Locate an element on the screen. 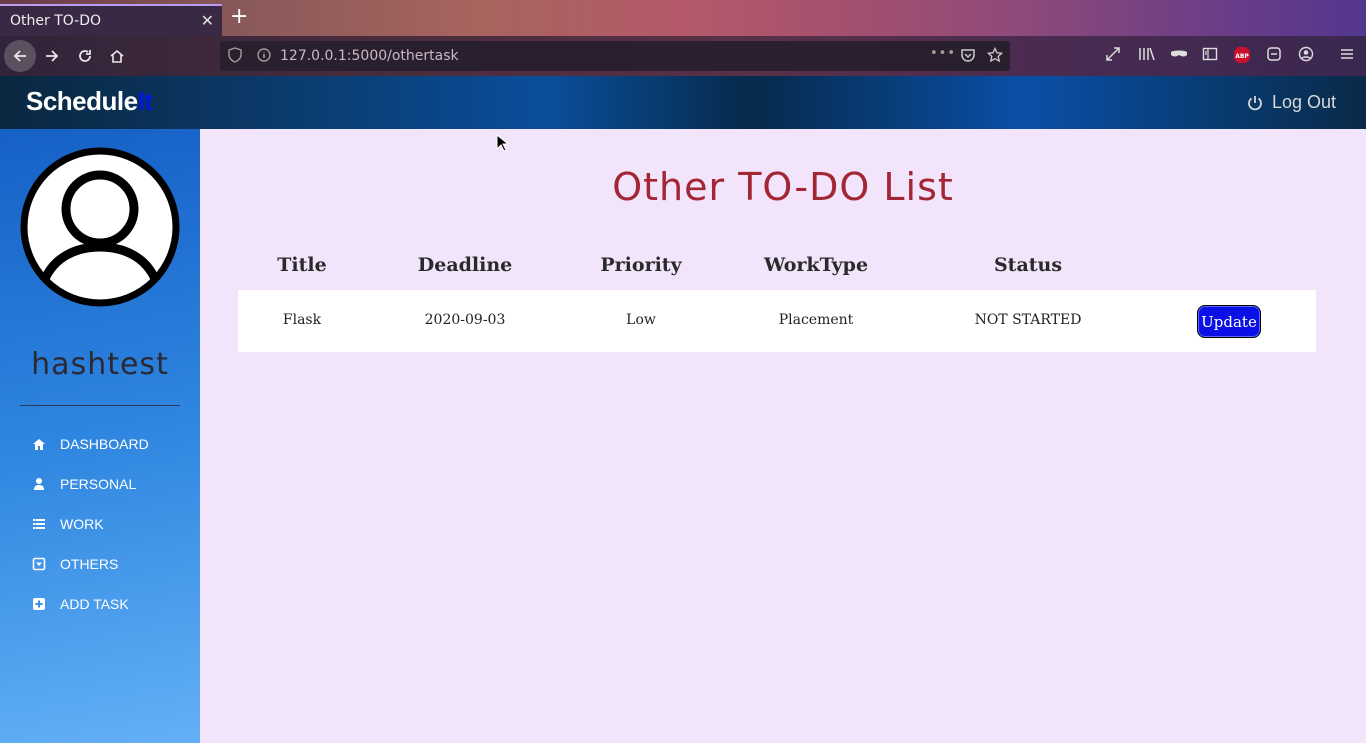 The width and height of the screenshot is (1366, 743). column-header-priority: Priority is located at coordinates (641, 265).